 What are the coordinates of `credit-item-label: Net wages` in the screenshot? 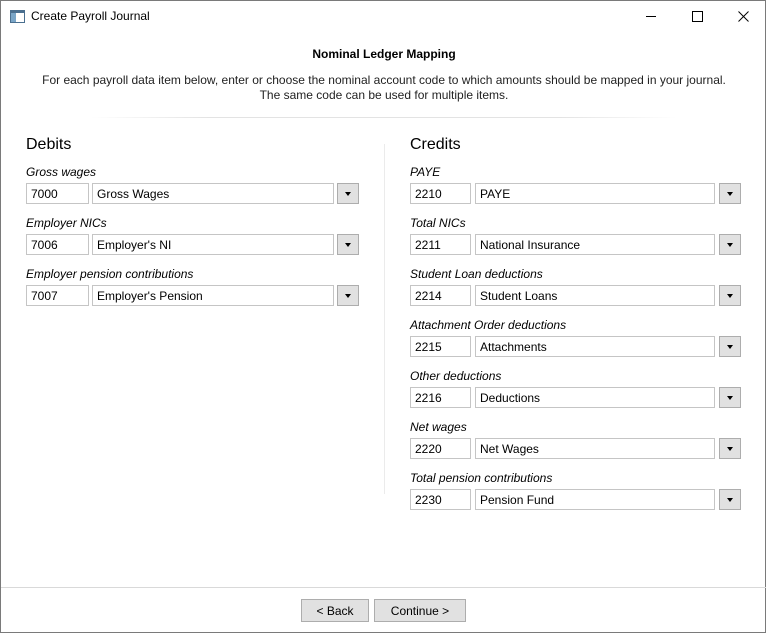 It's located at (438, 427).